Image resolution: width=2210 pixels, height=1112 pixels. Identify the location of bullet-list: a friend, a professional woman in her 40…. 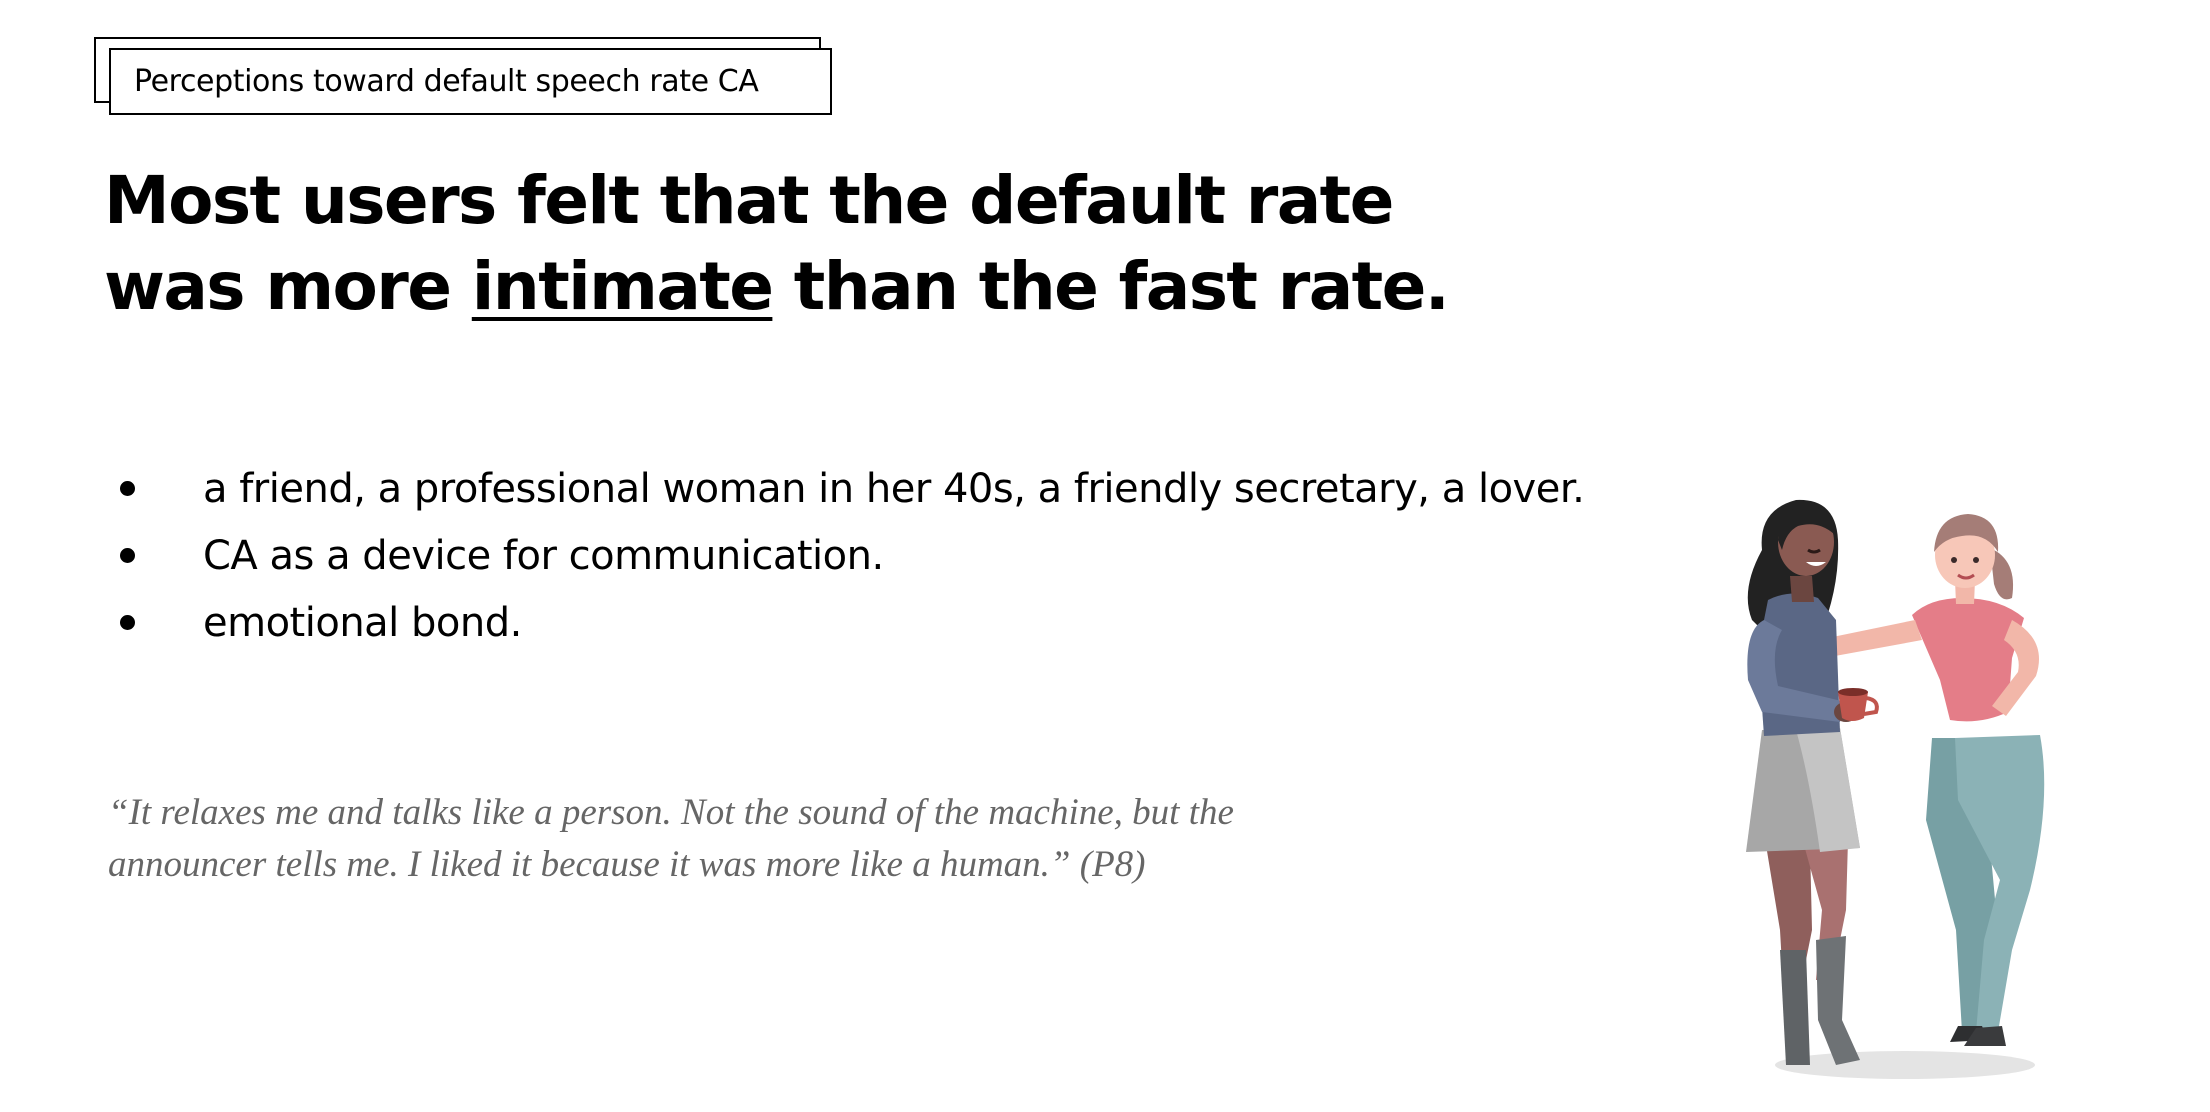
(852, 555).